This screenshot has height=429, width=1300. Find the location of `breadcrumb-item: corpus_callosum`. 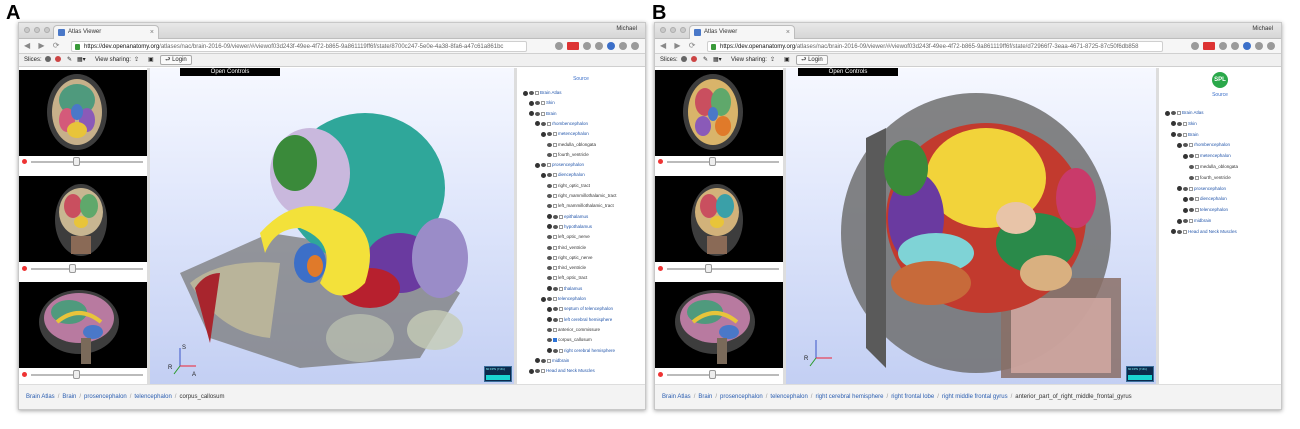

breadcrumb-item: corpus_callosum is located at coordinates (201, 397).